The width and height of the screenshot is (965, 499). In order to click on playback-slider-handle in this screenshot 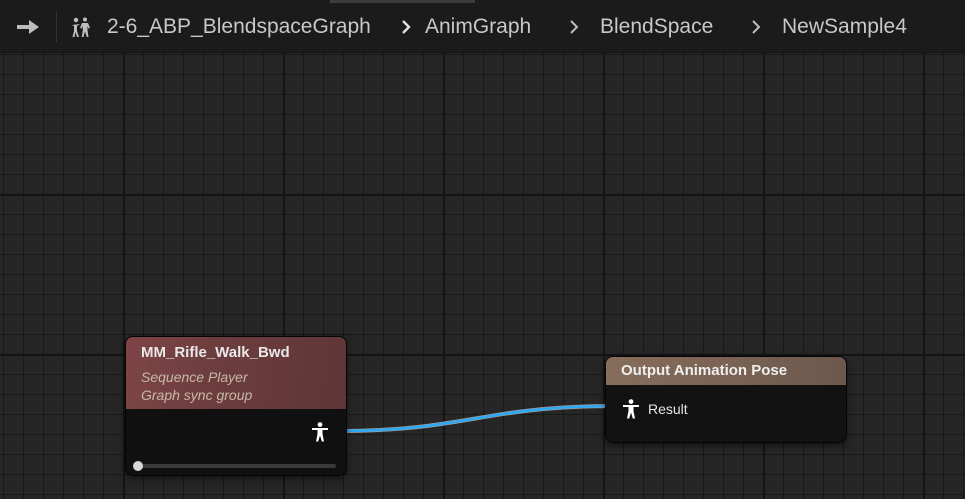, I will do `click(138, 466)`.